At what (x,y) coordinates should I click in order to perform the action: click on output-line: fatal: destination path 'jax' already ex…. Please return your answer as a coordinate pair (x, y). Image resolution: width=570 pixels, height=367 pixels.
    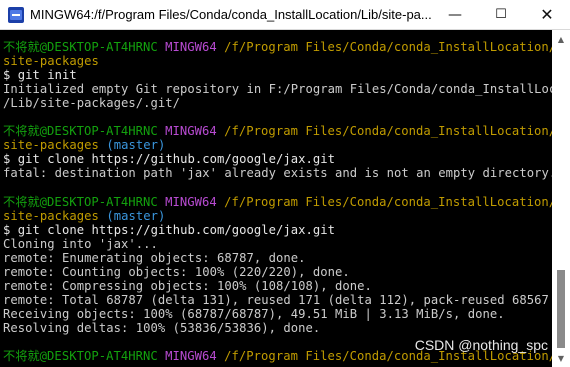
    Looking at the image, I should click on (277, 173).